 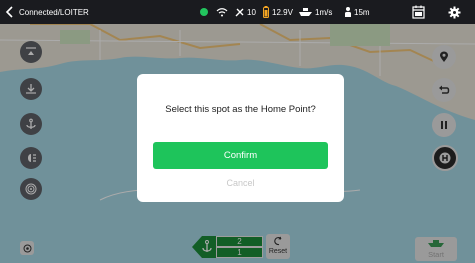 I want to click on boat-speed-icon, so click(x=305, y=12).